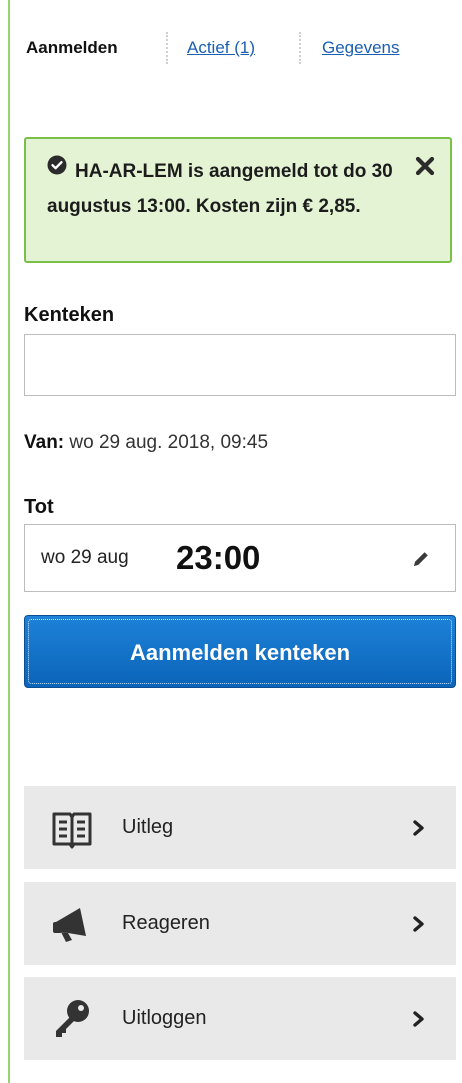 This screenshot has height=1083, width=462. I want to click on menu-item-uitleg: Uitleg, so click(240, 827).